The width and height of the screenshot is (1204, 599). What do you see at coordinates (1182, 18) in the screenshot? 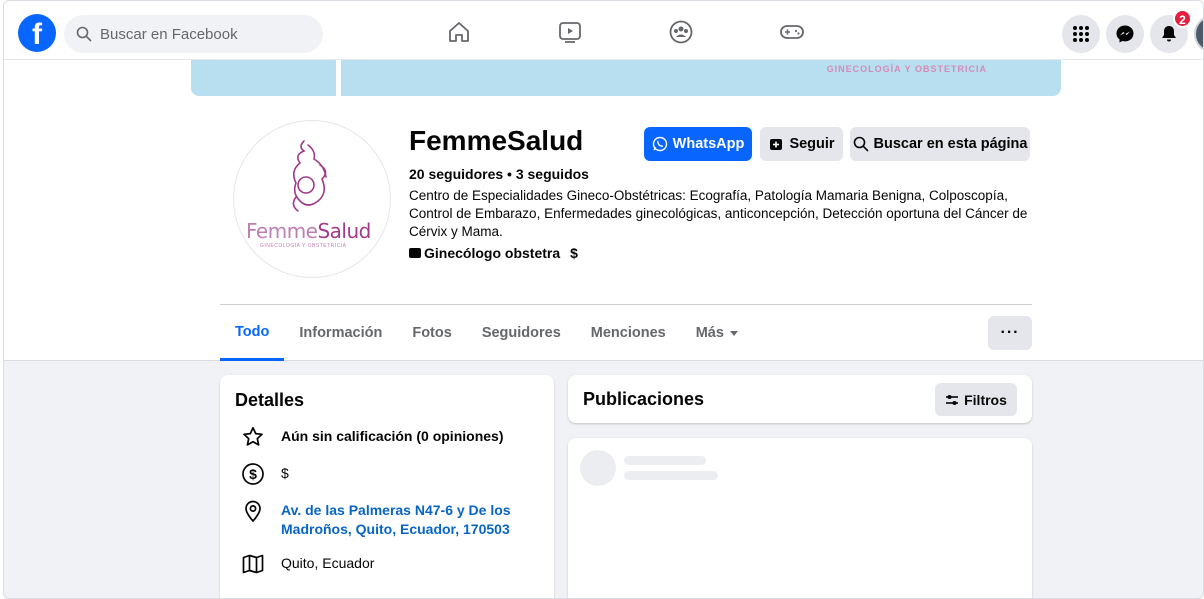
I see `notification-badge: 2` at bounding box center [1182, 18].